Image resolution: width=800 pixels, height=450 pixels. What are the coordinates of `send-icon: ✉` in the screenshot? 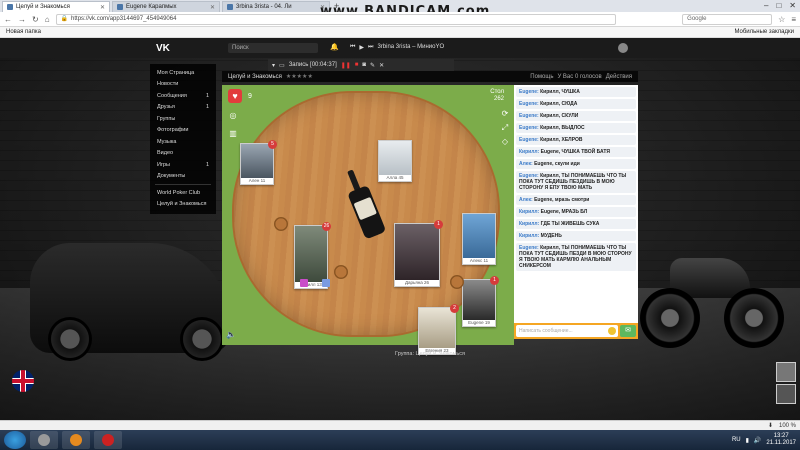 It's located at (628, 331).